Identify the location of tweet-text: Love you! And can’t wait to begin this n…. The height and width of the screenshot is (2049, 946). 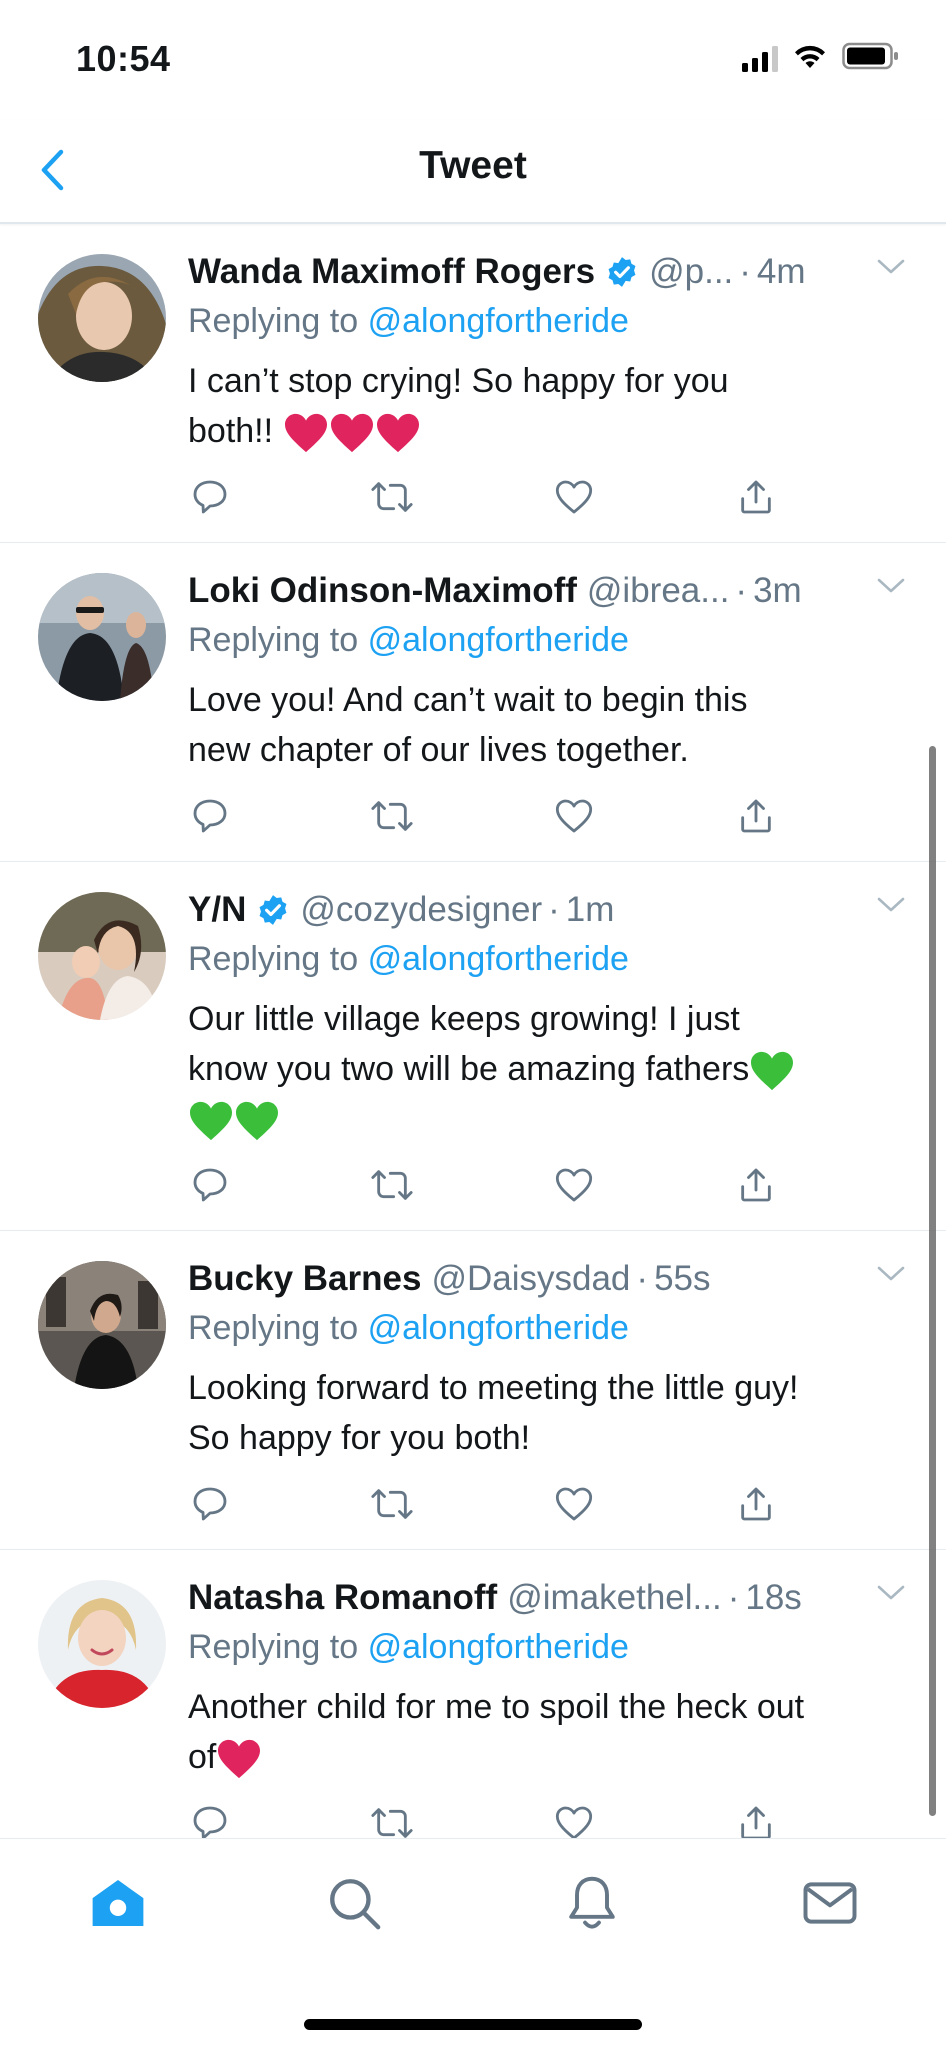
(468, 725).